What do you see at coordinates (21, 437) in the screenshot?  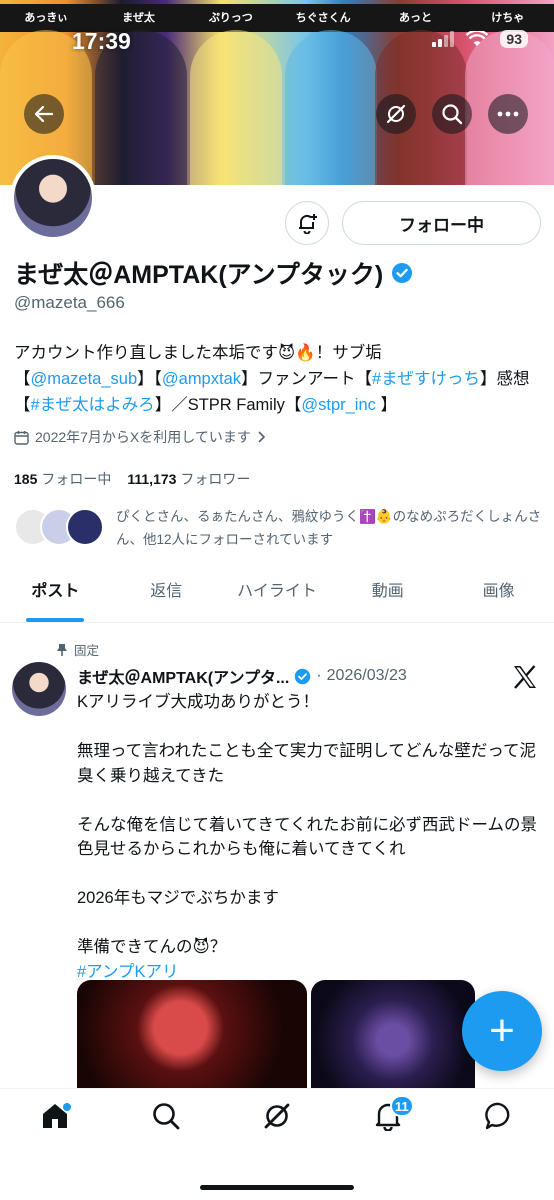 I see `calendar-icon` at bounding box center [21, 437].